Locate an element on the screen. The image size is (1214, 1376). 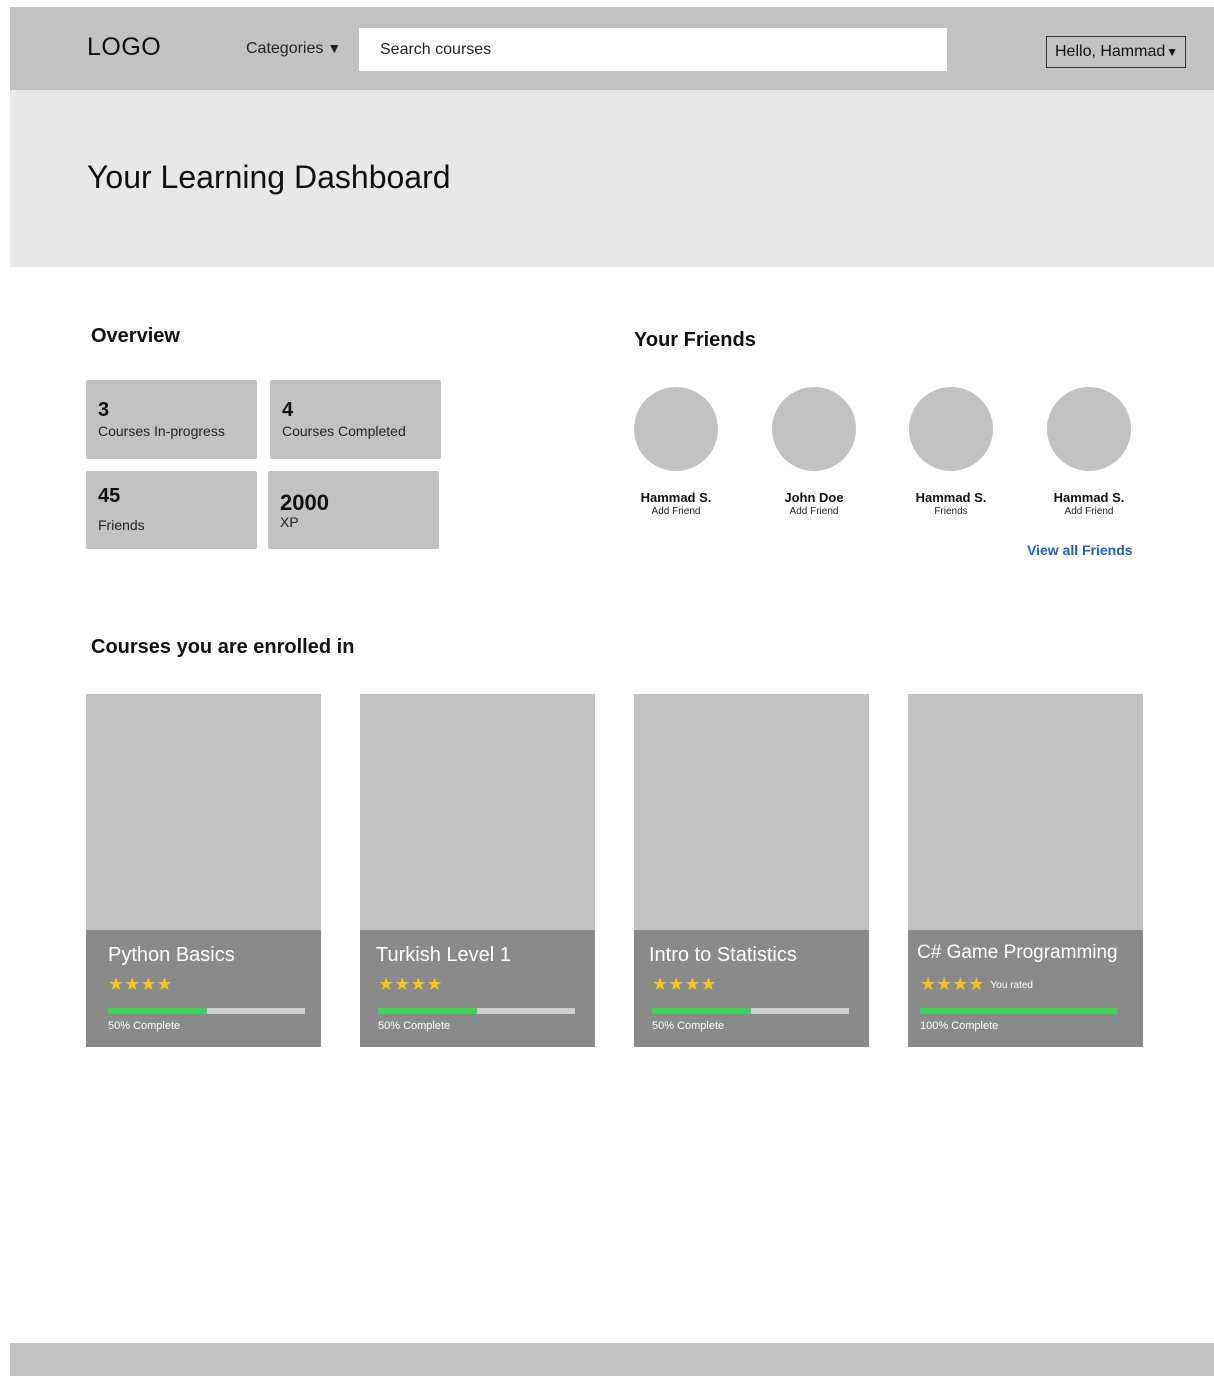
footer is located at coordinates (612, 1359).